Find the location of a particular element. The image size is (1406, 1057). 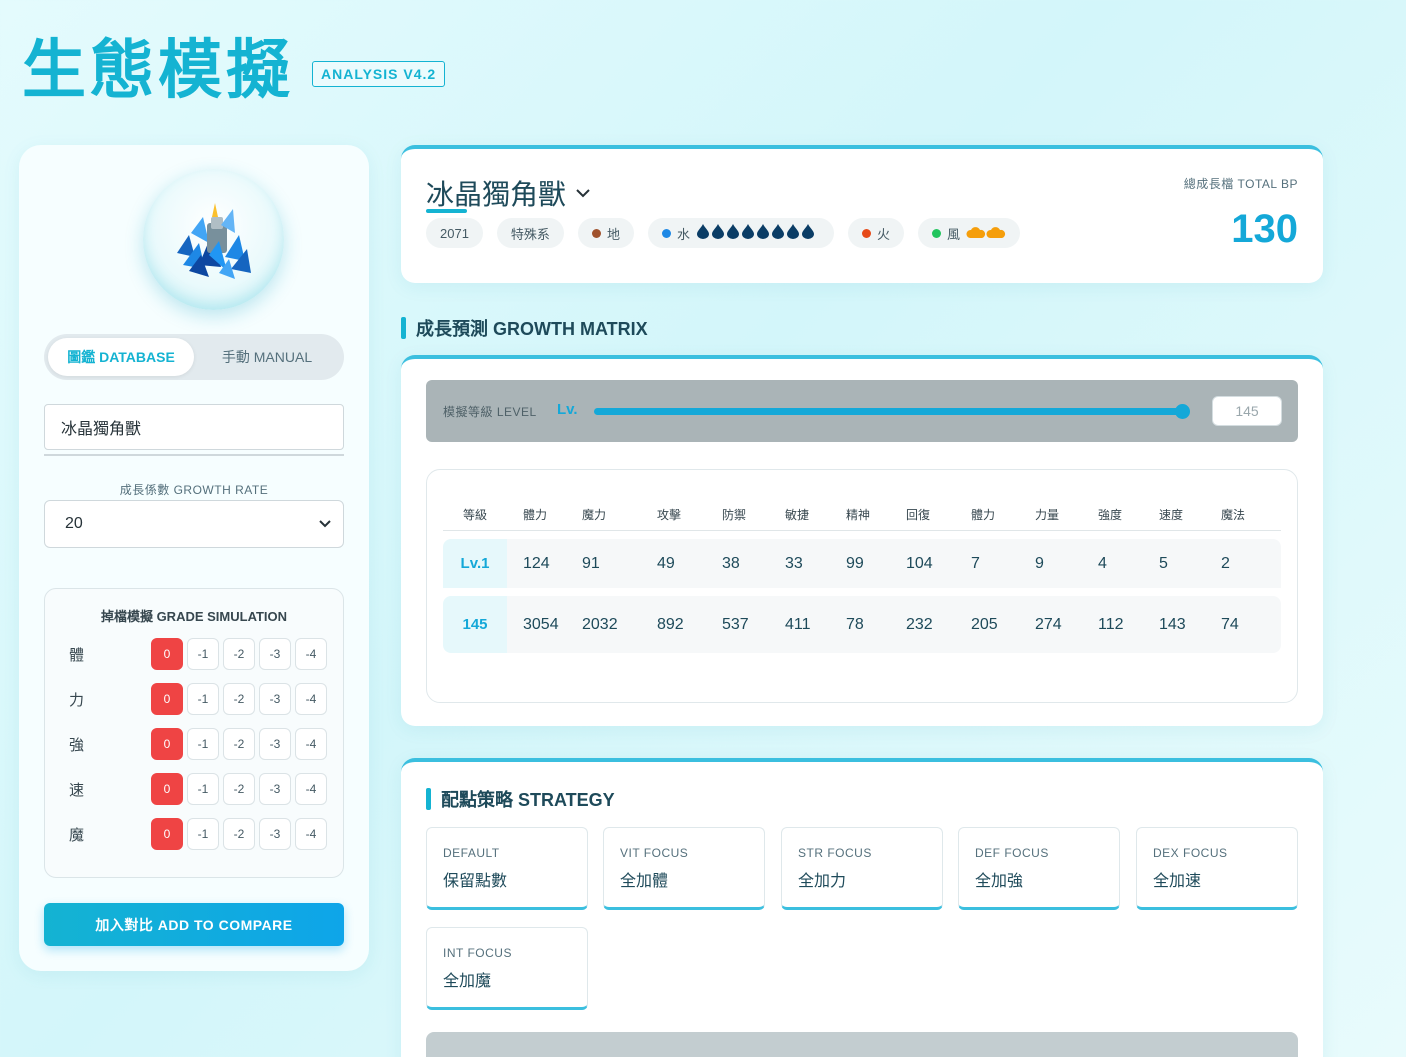

species-selector: 冰晶獨角獸 is located at coordinates (508, 193).